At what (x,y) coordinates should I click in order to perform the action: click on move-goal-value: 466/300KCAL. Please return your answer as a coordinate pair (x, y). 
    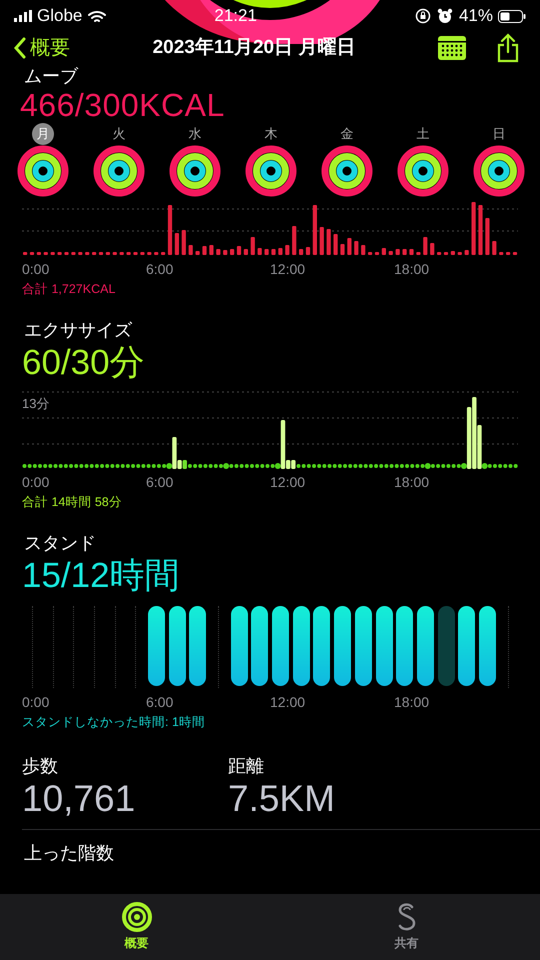
    Looking at the image, I should click on (122, 105).